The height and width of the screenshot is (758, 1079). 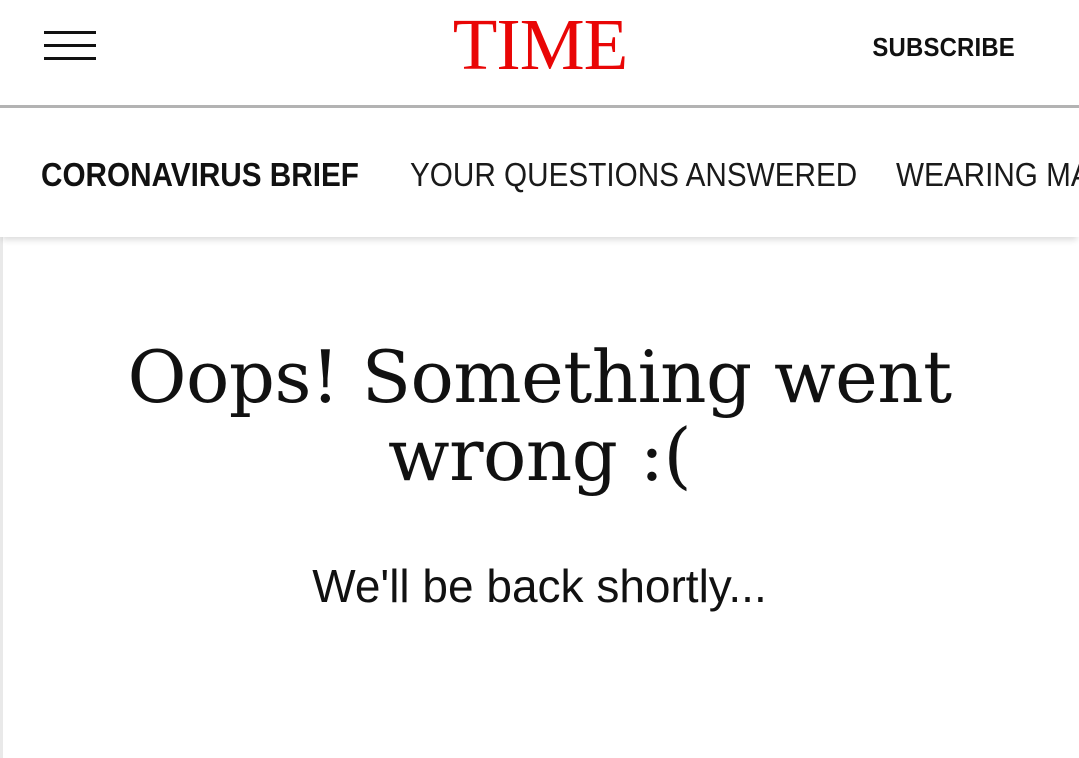 I want to click on top-header: TIME SUBSCRIBE, so click(x=539, y=54).